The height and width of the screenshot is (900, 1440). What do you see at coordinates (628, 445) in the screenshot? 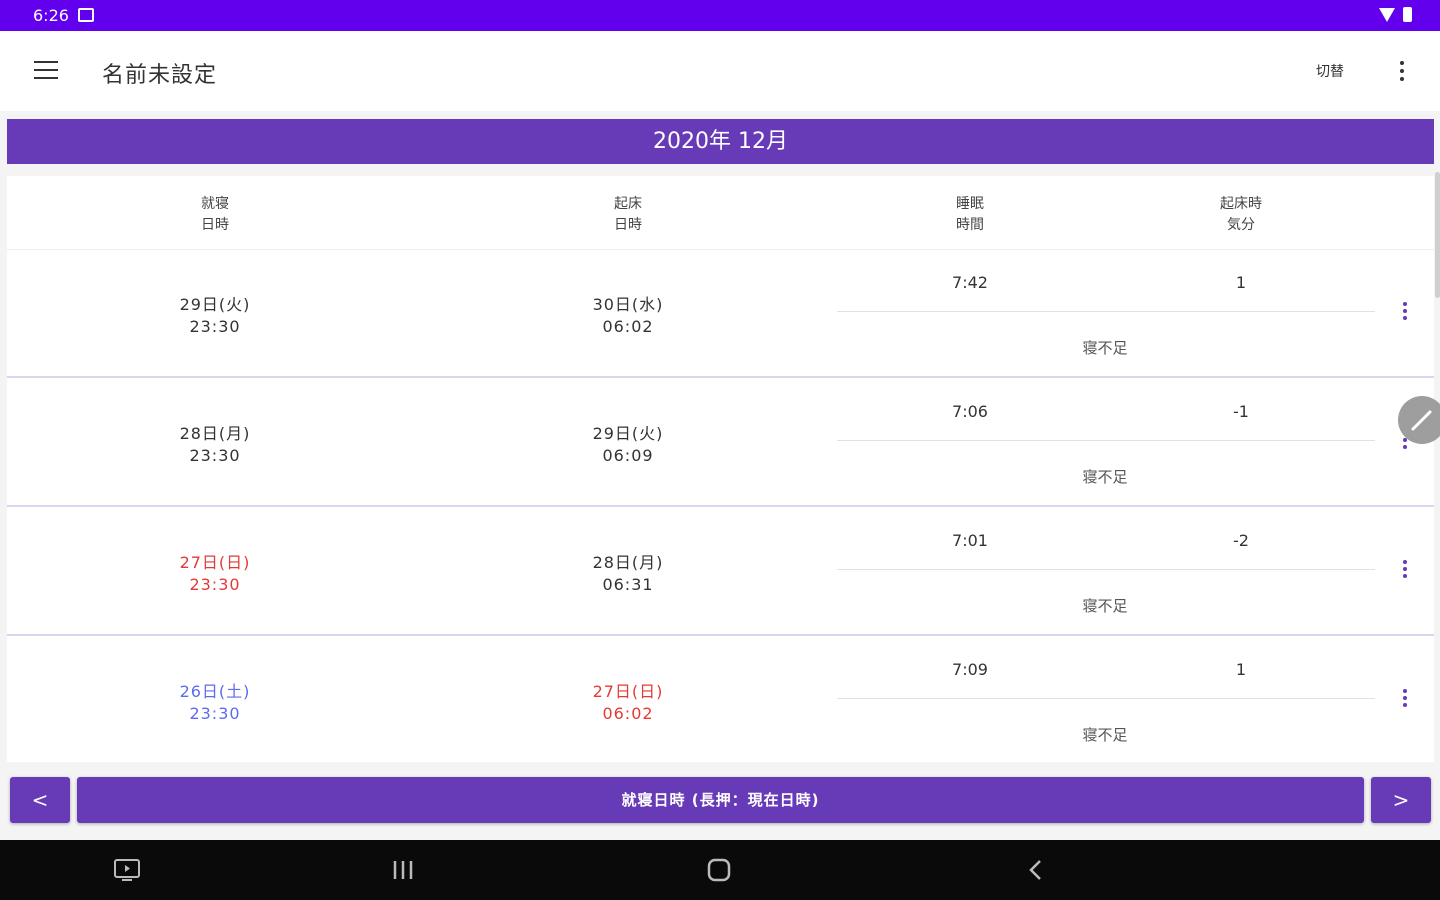
I see `wake-datetime: 29日(火) 06:09` at bounding box center [628, 445].